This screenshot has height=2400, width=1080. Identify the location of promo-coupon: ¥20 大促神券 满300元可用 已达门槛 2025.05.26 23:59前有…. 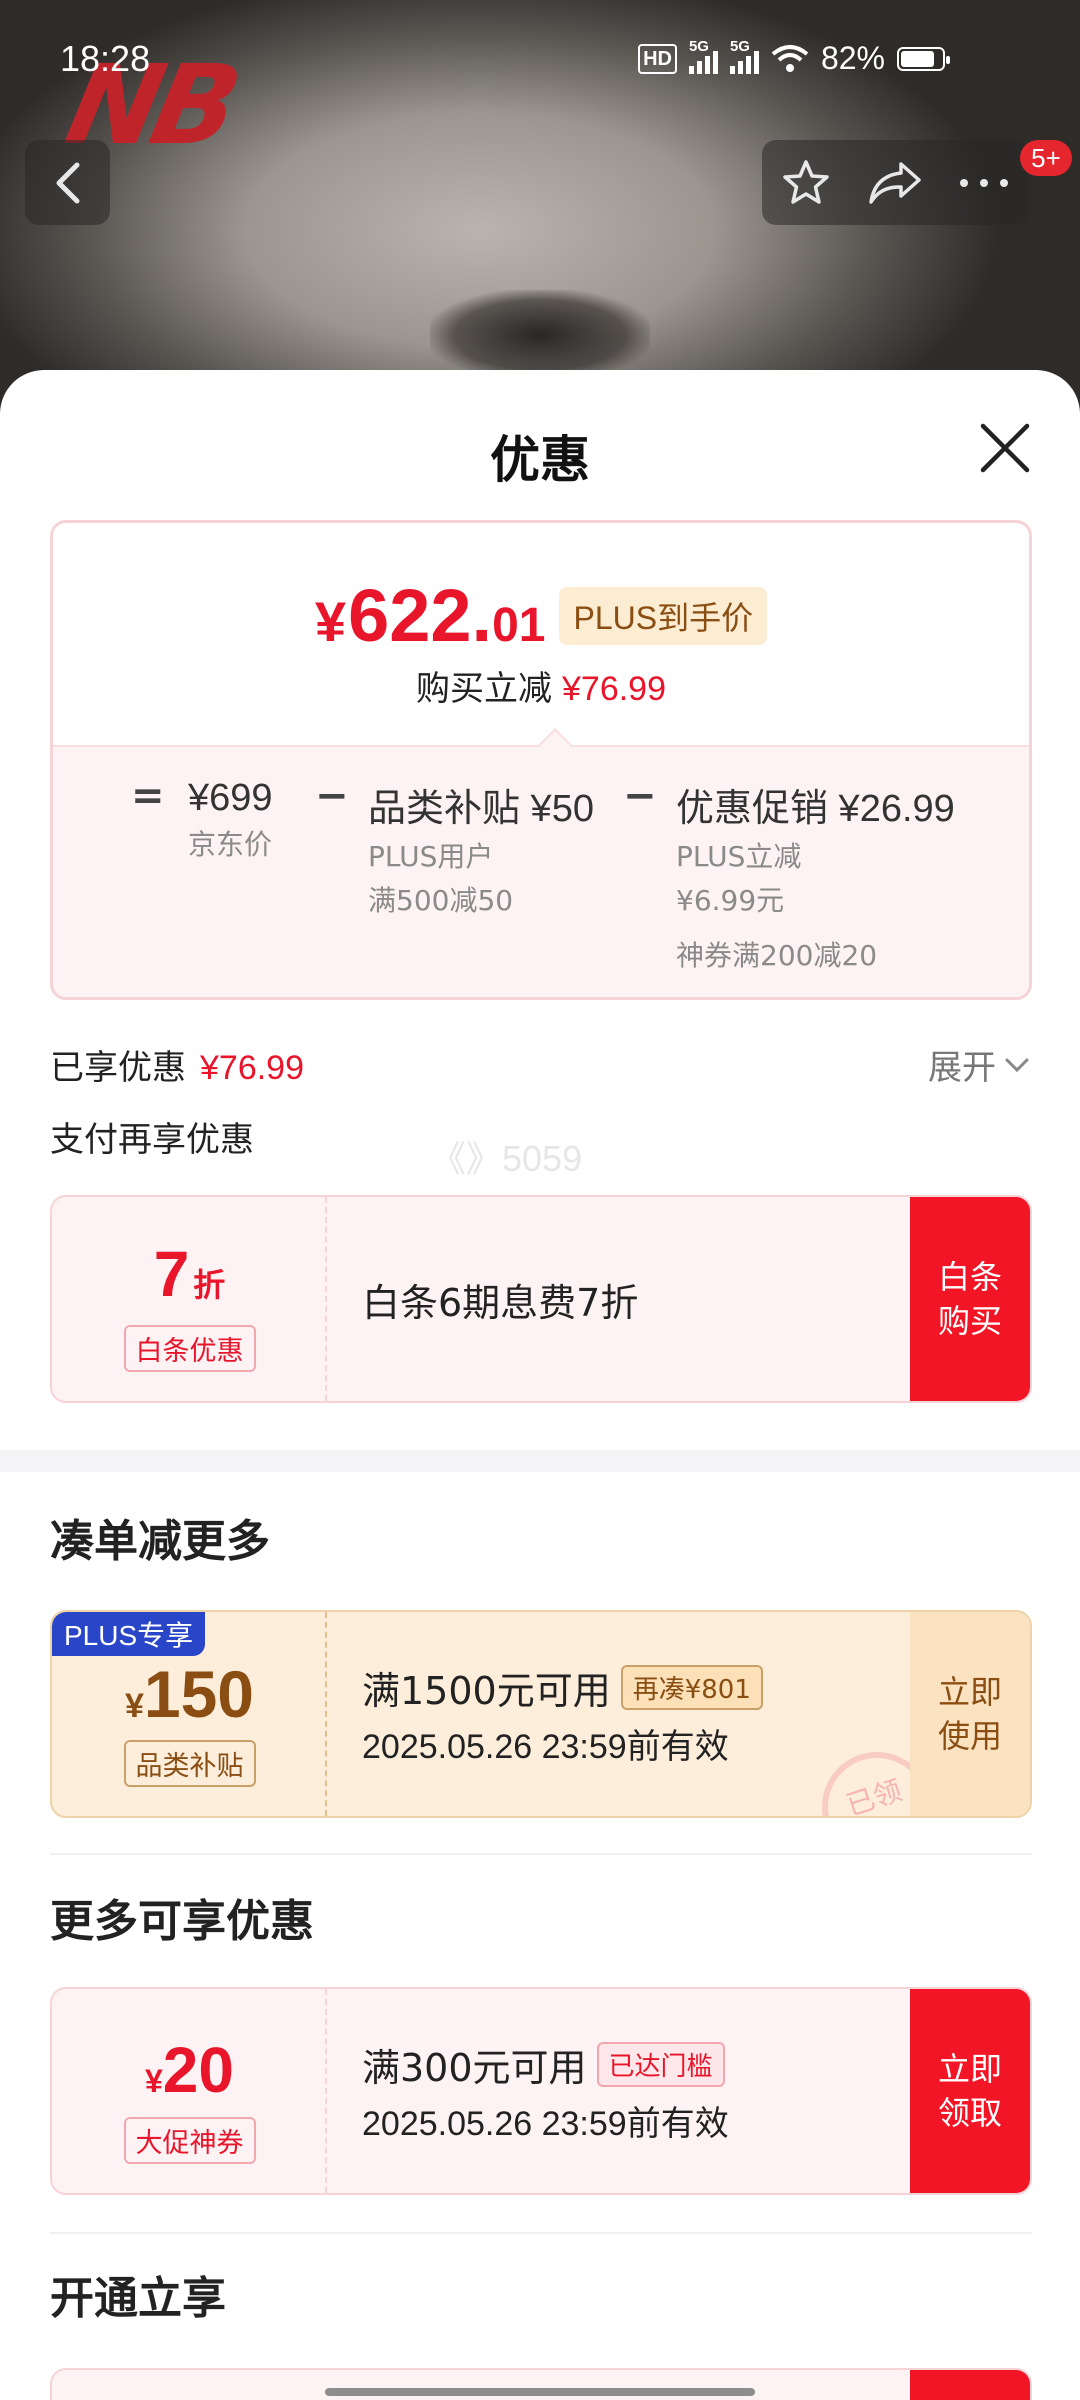
(541, 2091).